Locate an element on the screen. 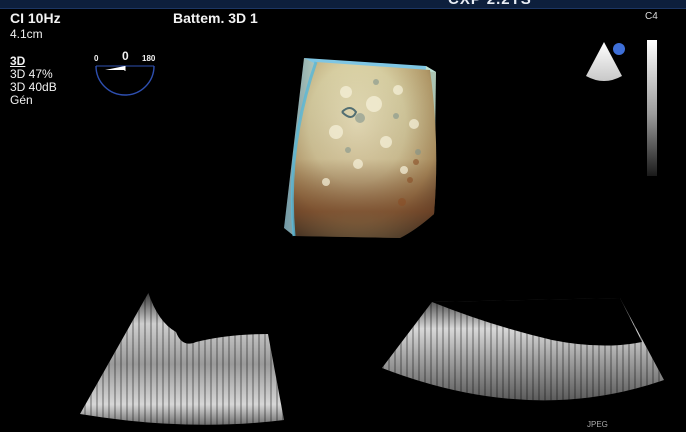  ultrasound-plane-right is located at coordinates (525, 357).